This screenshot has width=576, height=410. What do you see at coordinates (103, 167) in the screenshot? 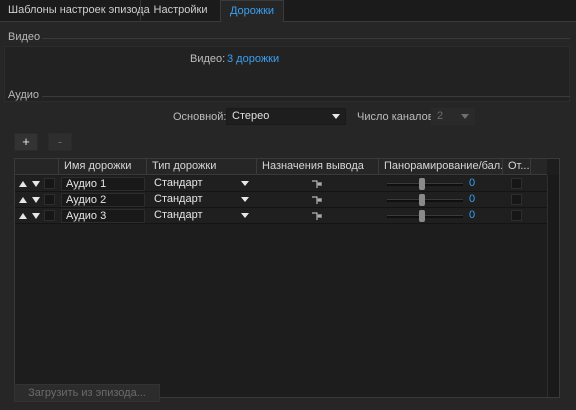
I see `column-header-track-name: Имя дорожки` at bounding box center [103, 167].